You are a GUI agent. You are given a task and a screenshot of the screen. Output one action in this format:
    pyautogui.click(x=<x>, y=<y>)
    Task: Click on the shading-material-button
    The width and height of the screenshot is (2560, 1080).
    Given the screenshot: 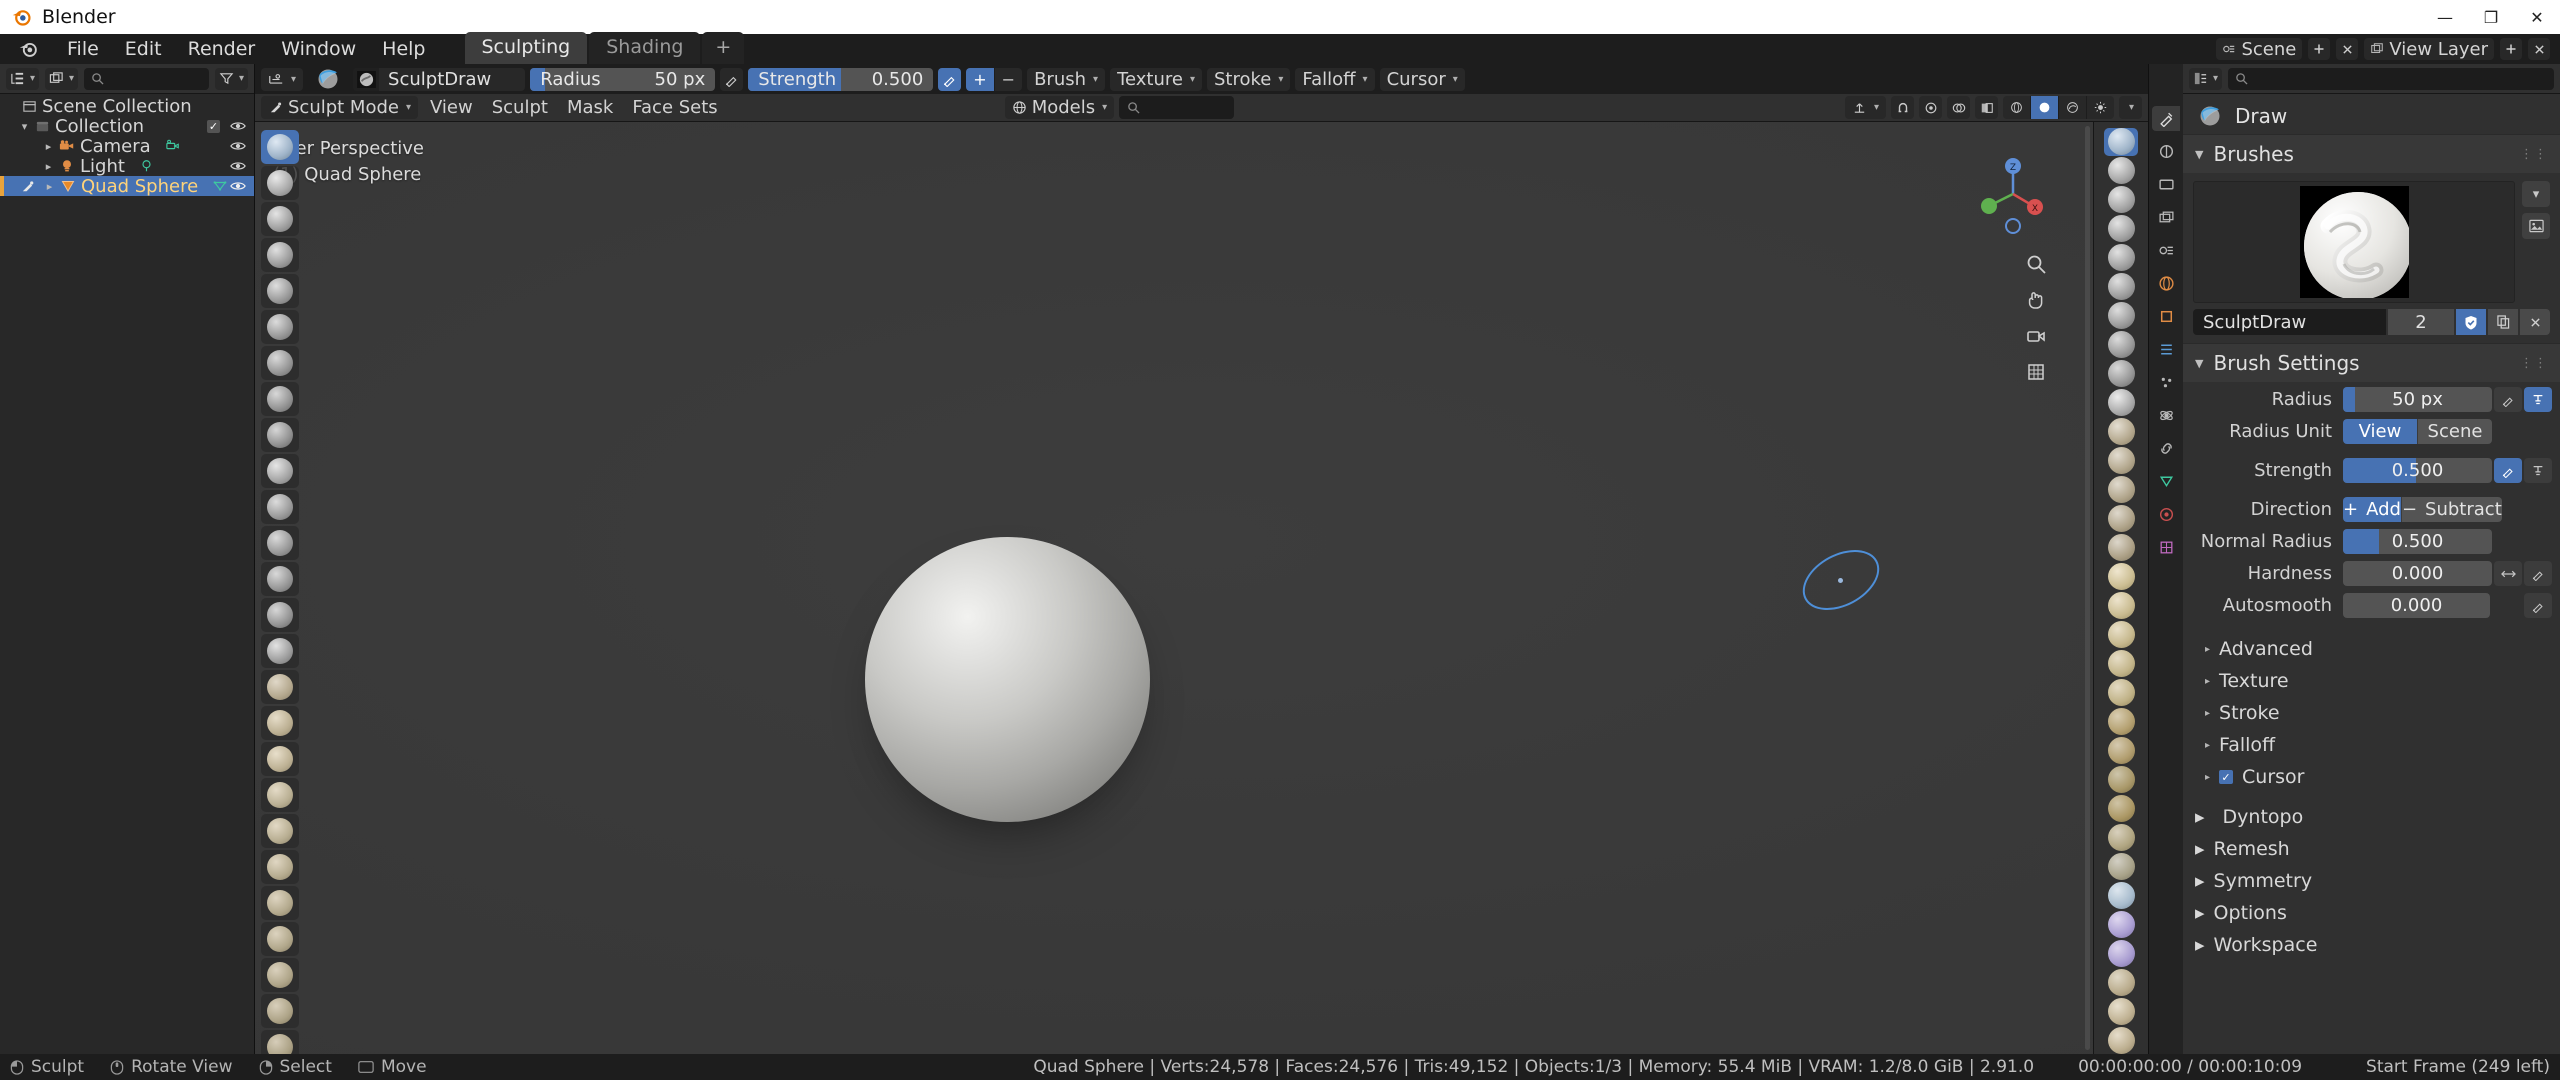 What is the action you would take?
    pyautogui.click(x=2073, y=107)
    